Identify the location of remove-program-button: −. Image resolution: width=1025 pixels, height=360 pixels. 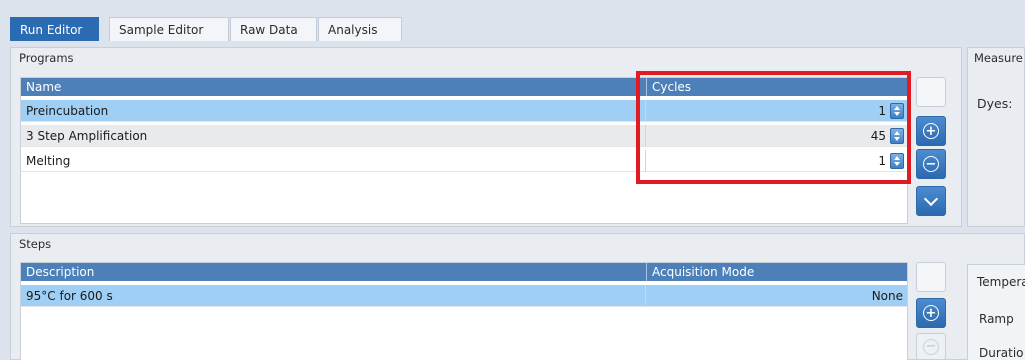
(931, 164).